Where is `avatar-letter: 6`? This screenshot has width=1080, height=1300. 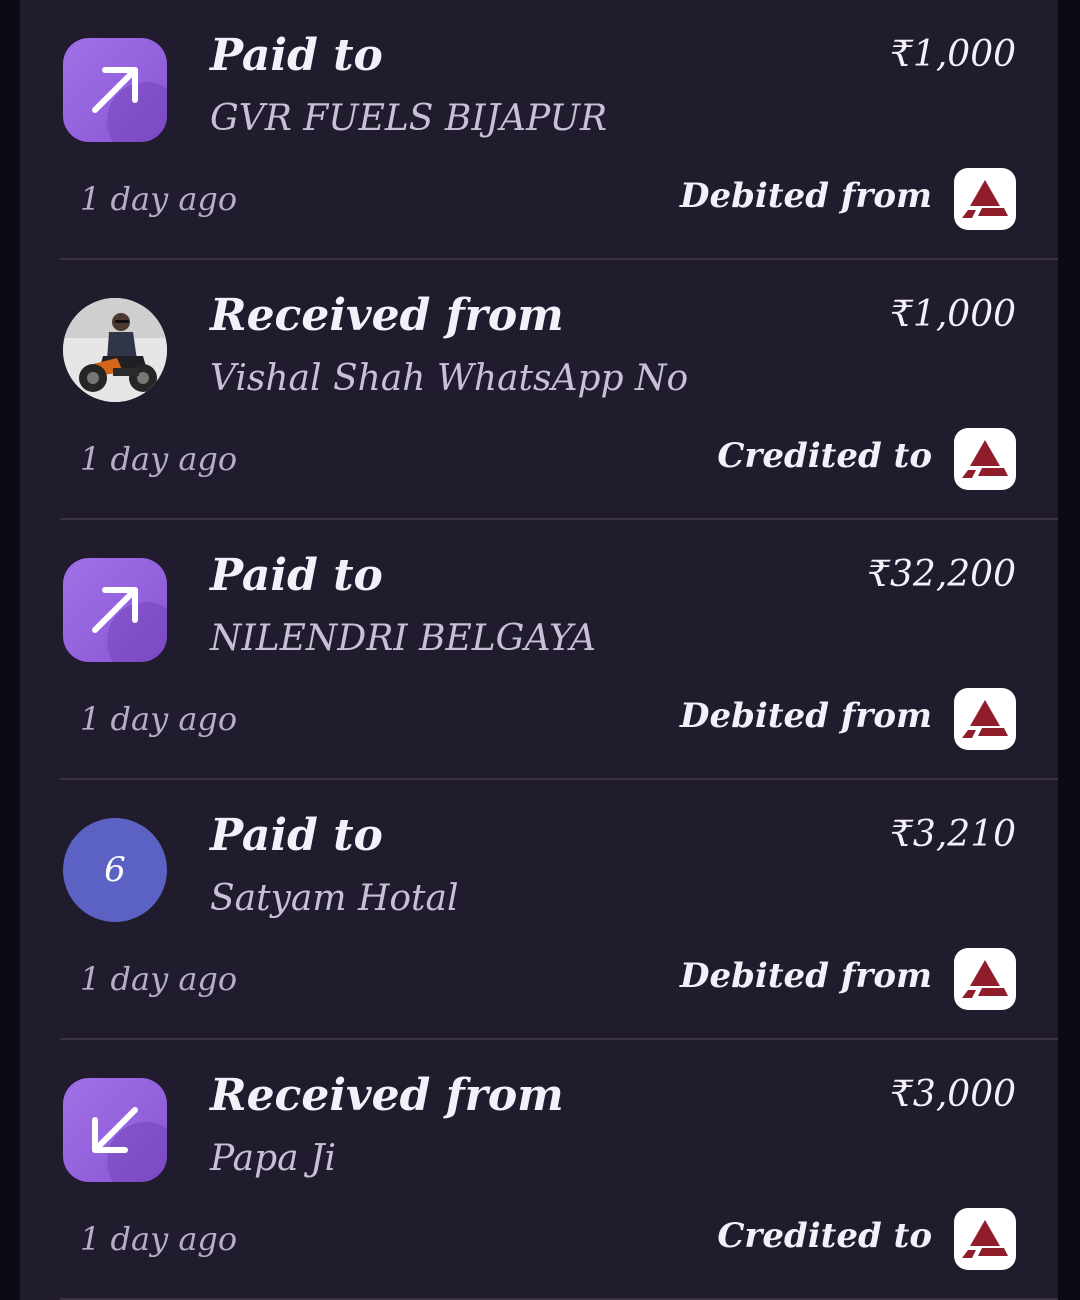
avatar-letter: 6 is located at coordinates (115, 870).